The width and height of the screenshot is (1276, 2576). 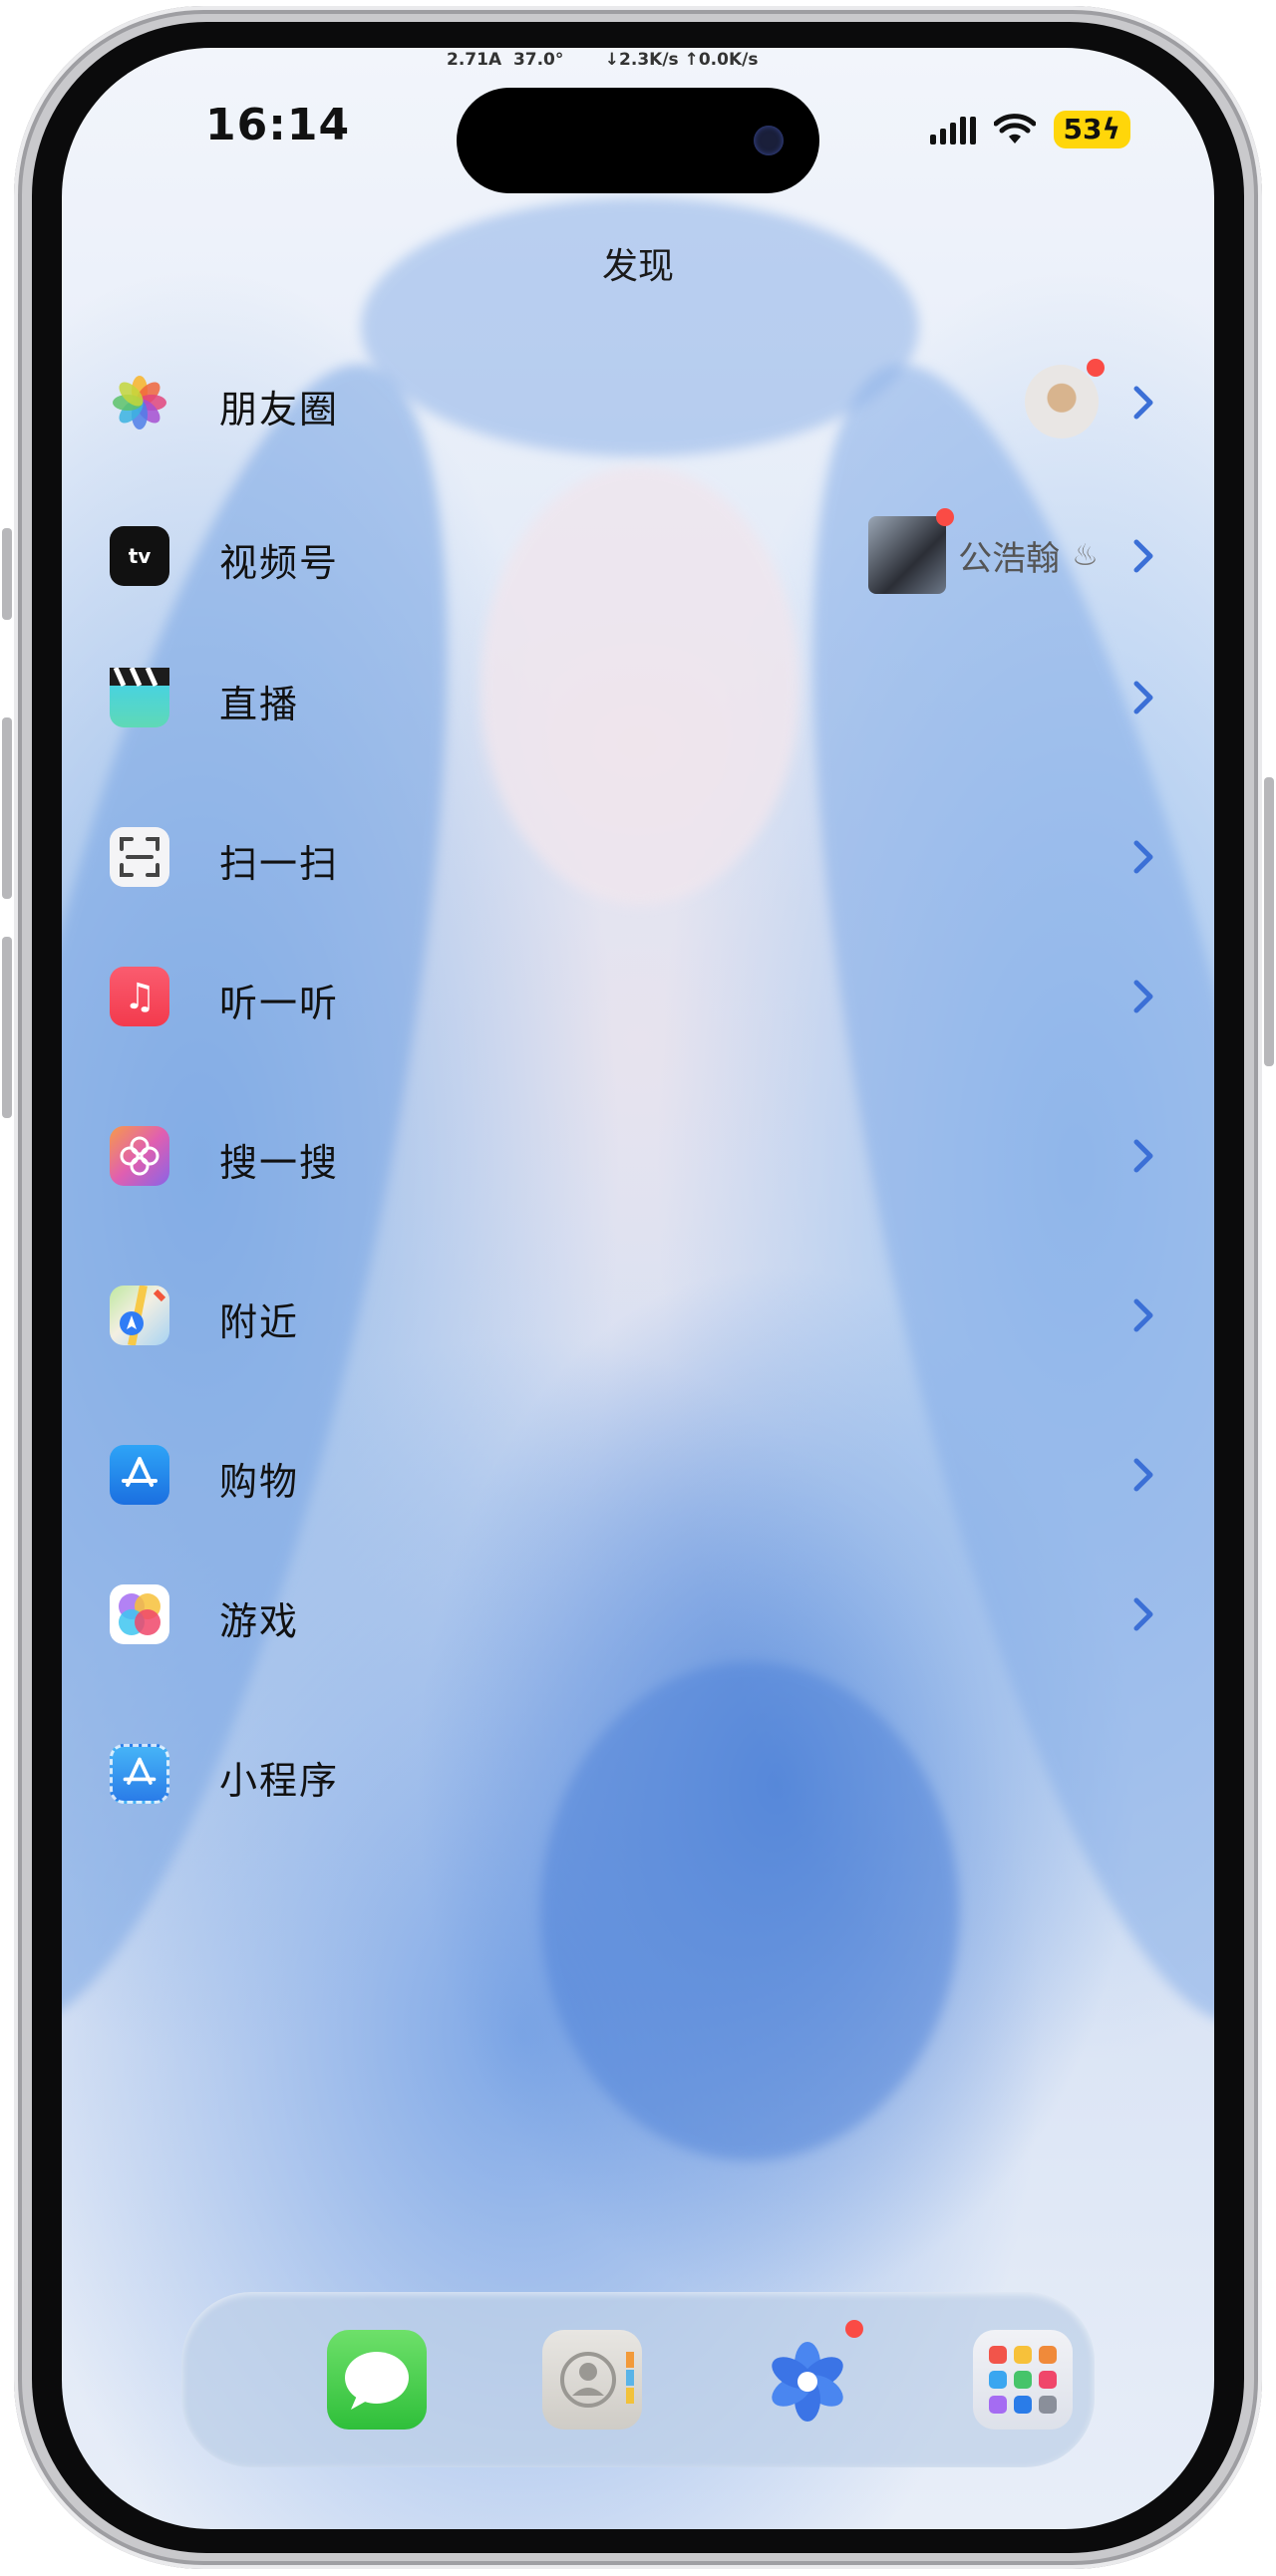 What do you see at coordinates (603, 60) in the screenshot?
I see `network-readout: 2.71A 37.0° ↓2.3K/s ↑0.0K/s` at bounding box center [603, 60].